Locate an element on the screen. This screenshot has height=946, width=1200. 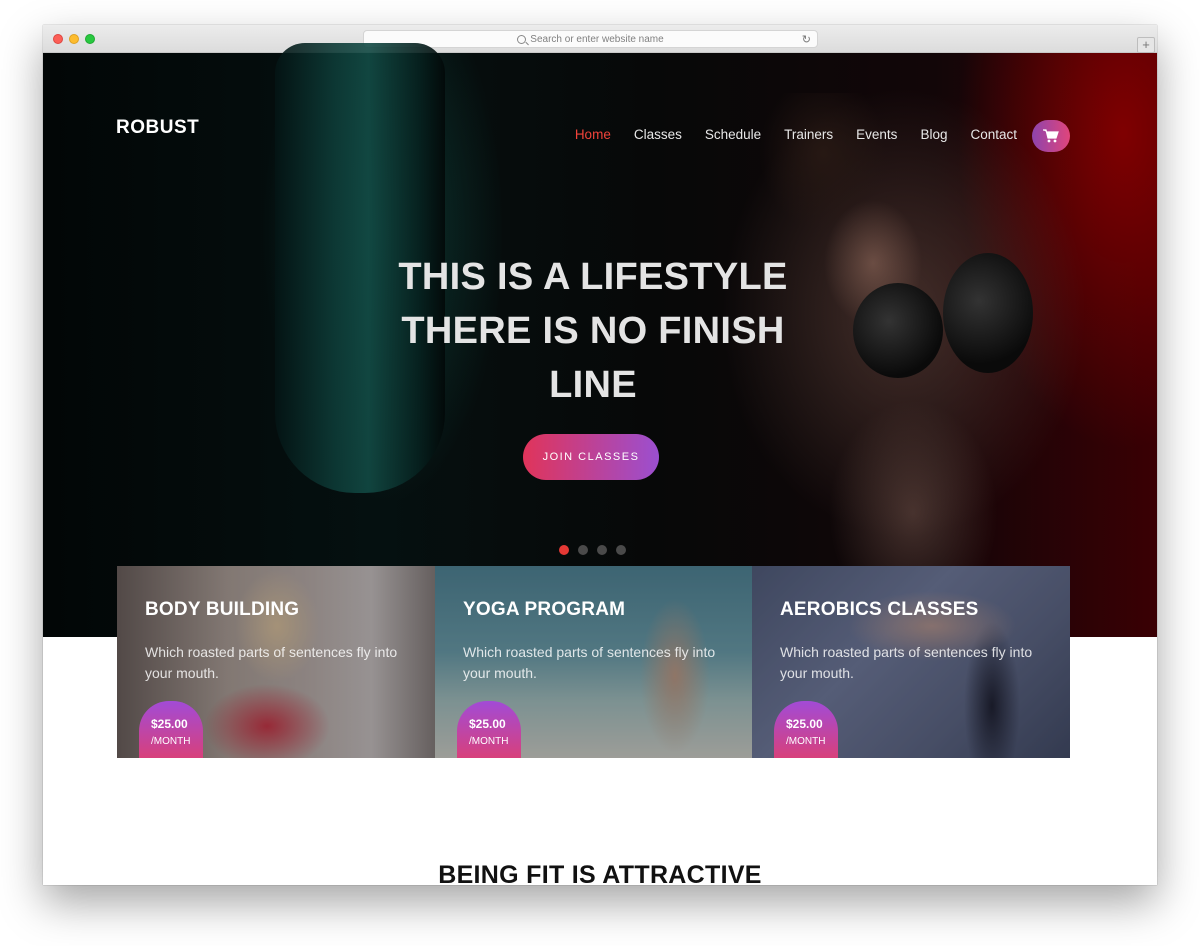
address-bar: Search or enter website name ↻ is located at coordinates (590, 39).